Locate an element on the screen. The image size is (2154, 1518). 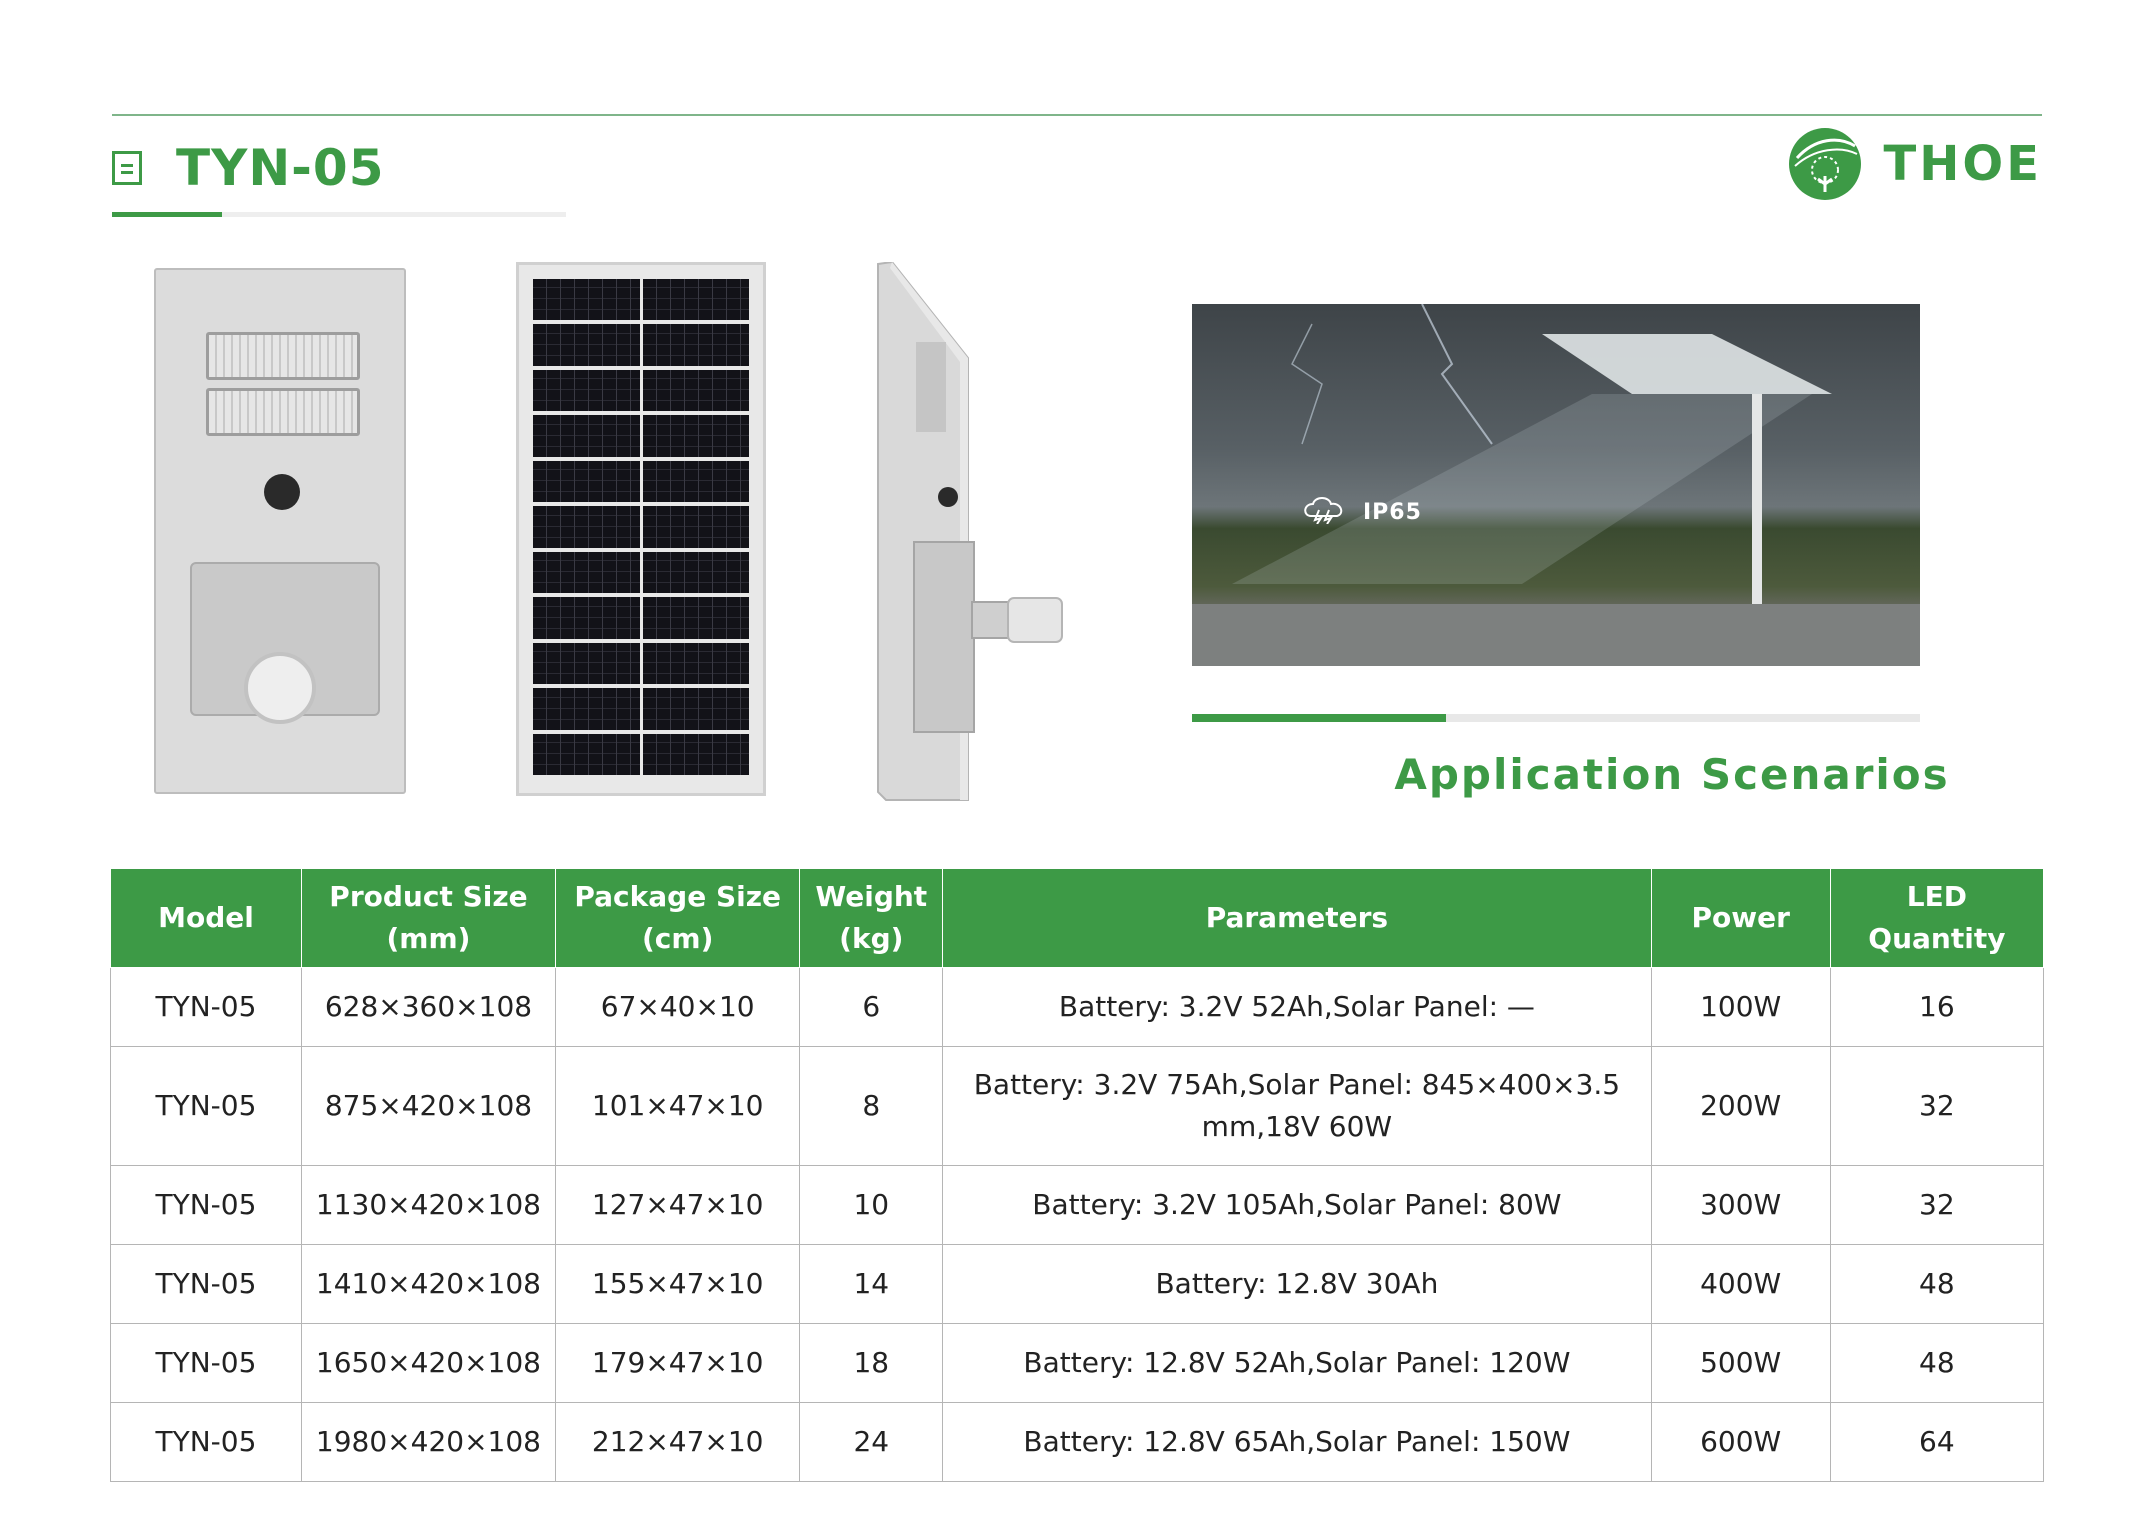
cell-package-size: 101×47×10 is located at coordinates (677, 1106).